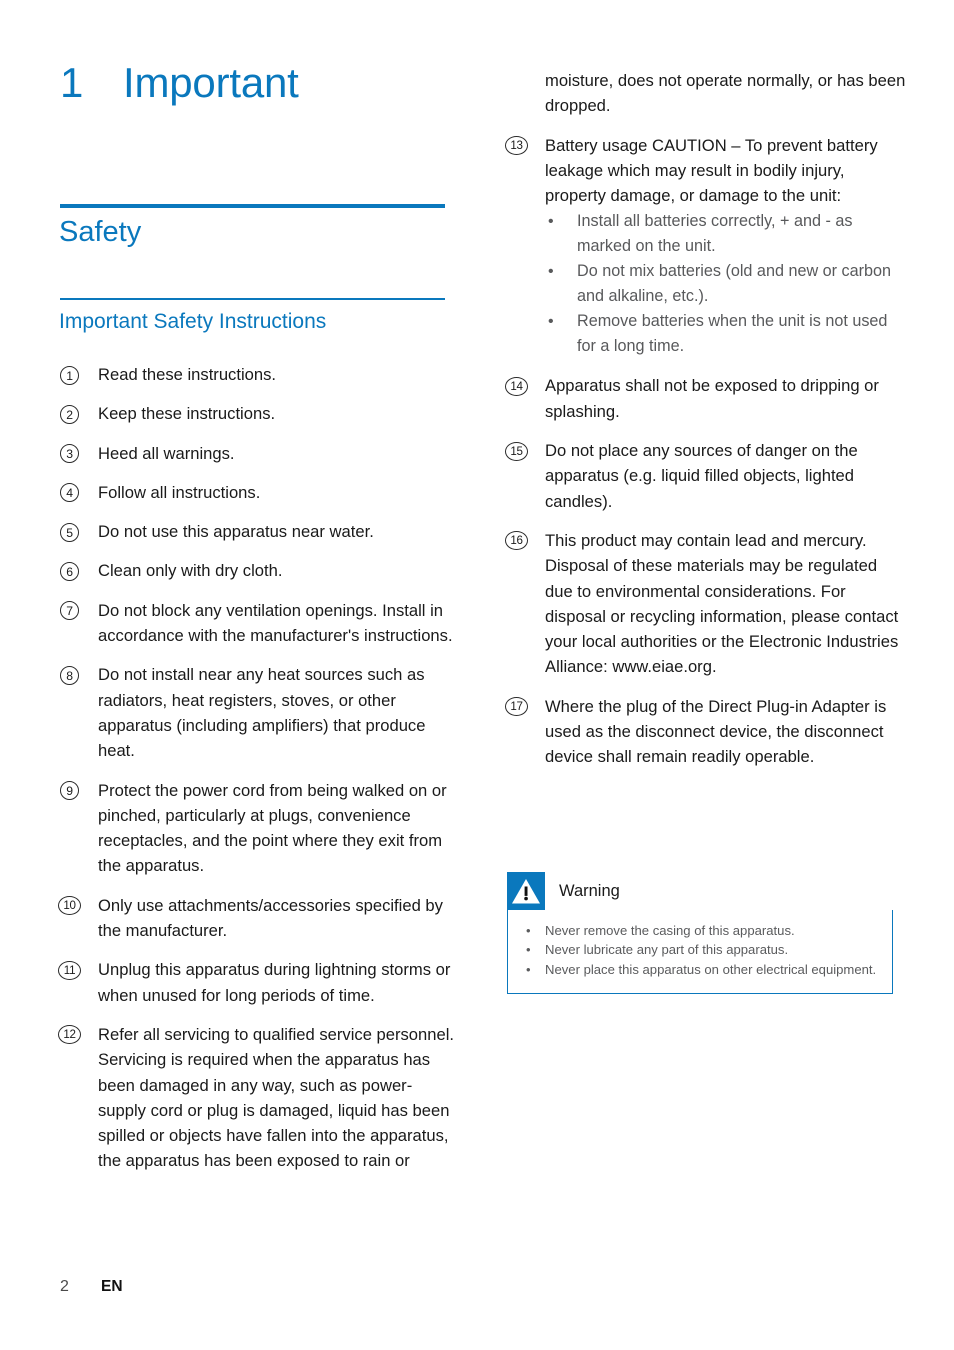 This screenshot has height=1350, width=954. What do you see at coordinates (179, 492) in the screenshot?
I see `list-item-text: Follow all instructions.` at bounding box center [179, 492].